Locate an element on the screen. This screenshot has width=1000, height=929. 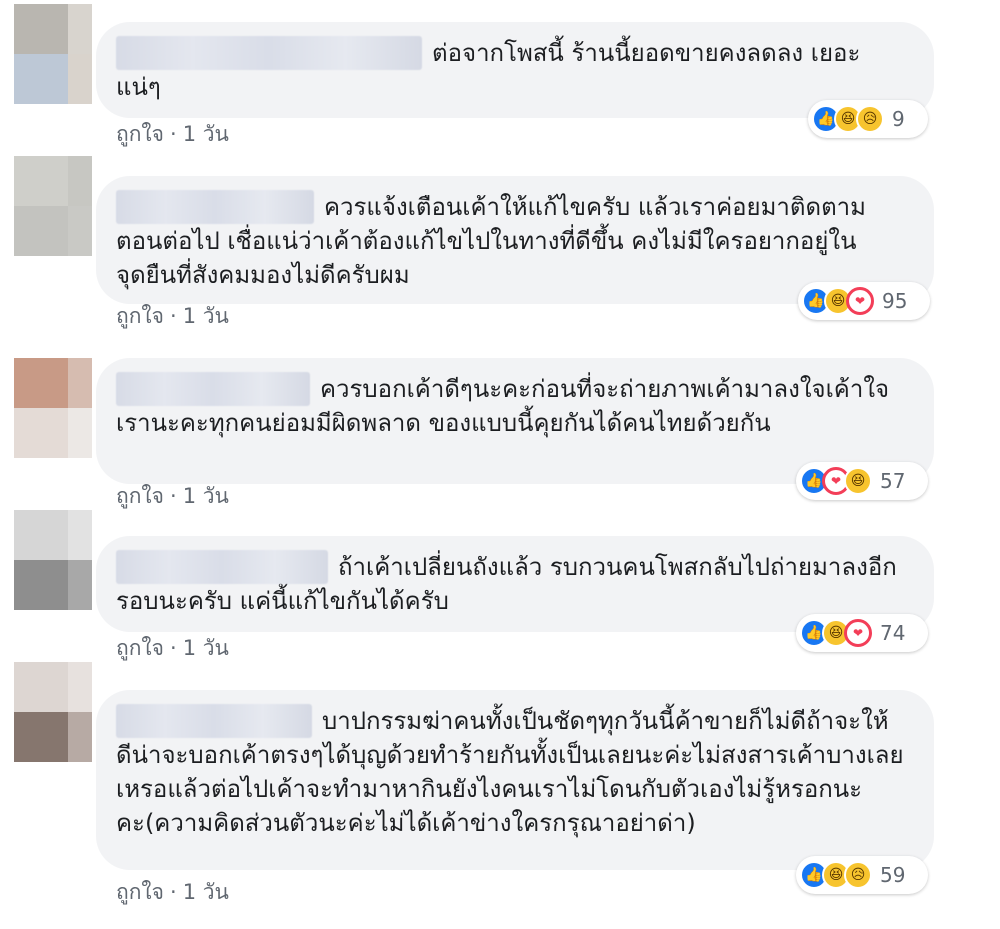
reactions-summary: 👍 😆 😥 59 is located at coordinates (862, 875).